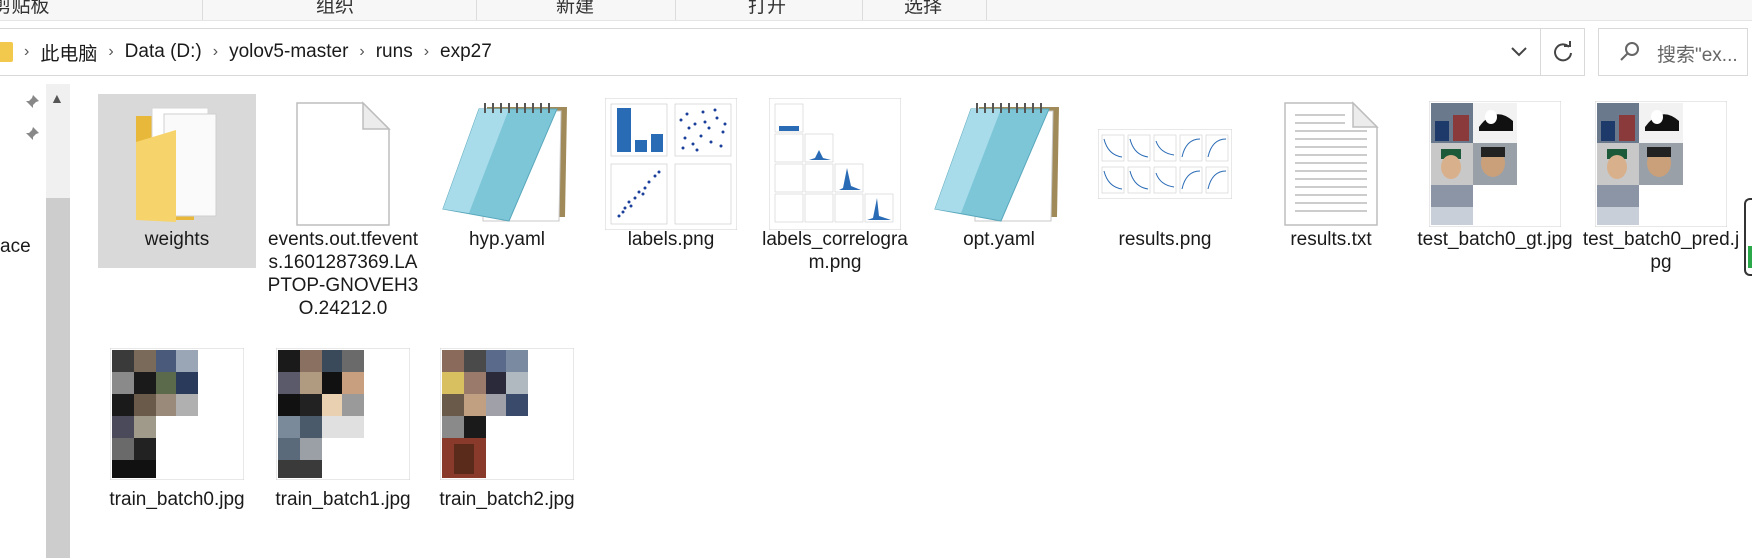  Describe the element at coordinates (1495, 239) in the screenshot. I see `file-name: test_batch0_gt.jpg` at that location.